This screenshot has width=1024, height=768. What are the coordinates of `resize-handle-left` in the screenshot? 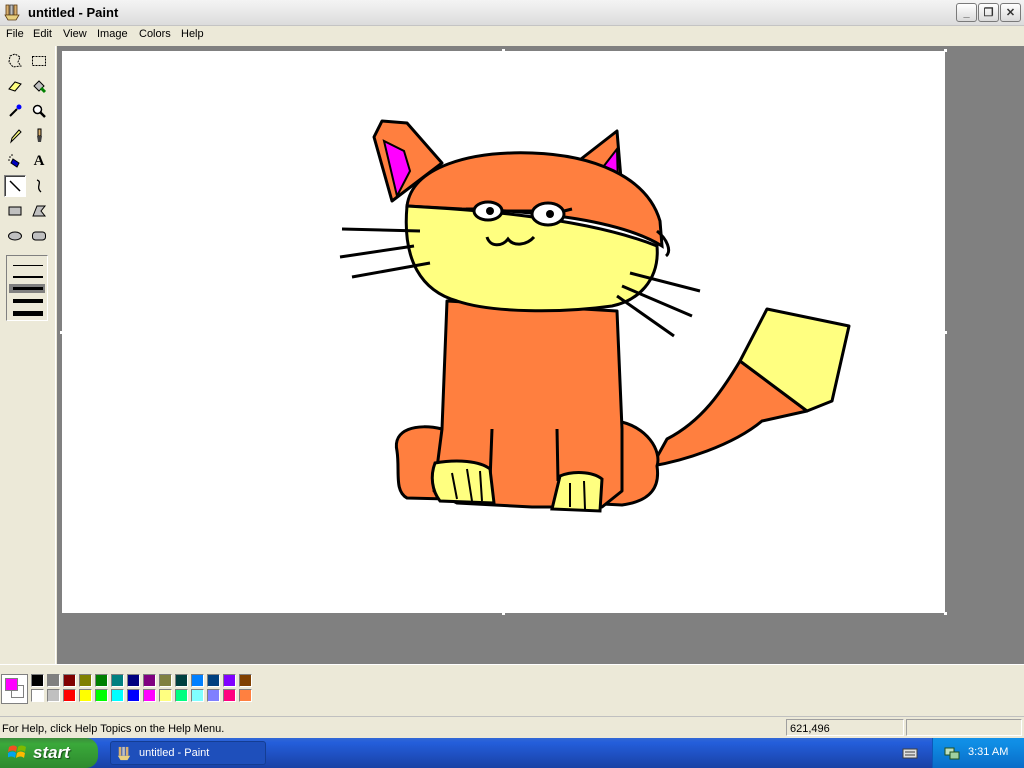 It's located at (61, 332).